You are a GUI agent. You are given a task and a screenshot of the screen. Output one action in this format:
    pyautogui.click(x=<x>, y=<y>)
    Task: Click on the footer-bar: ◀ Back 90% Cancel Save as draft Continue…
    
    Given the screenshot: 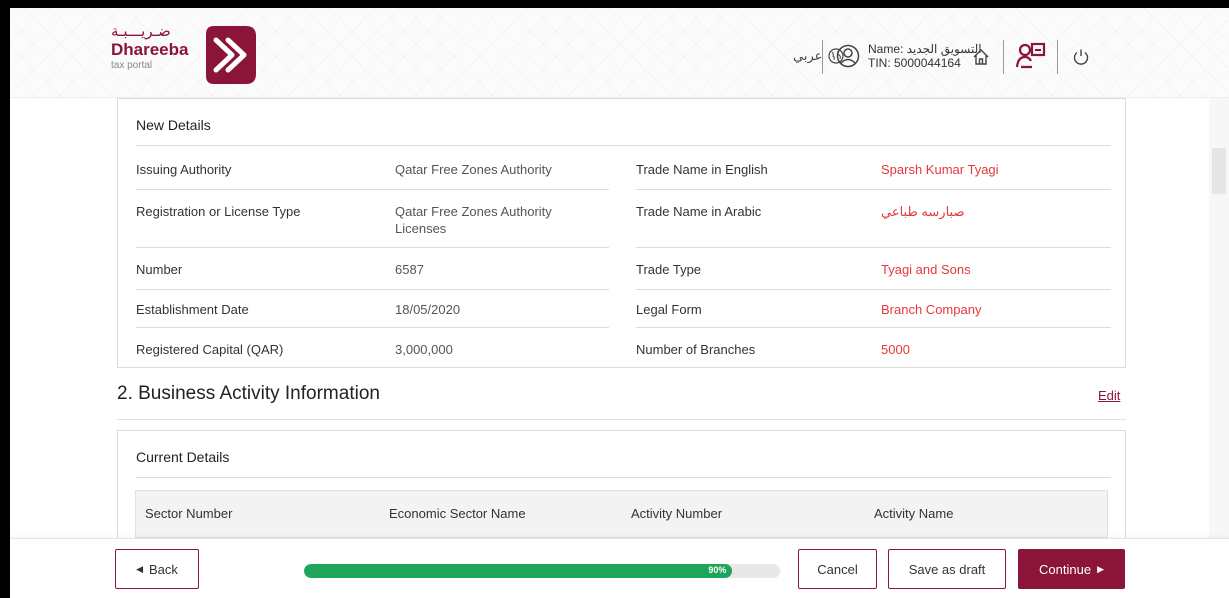 What is the action you would take?
    pyautogui.click(x=619, y=568)
    